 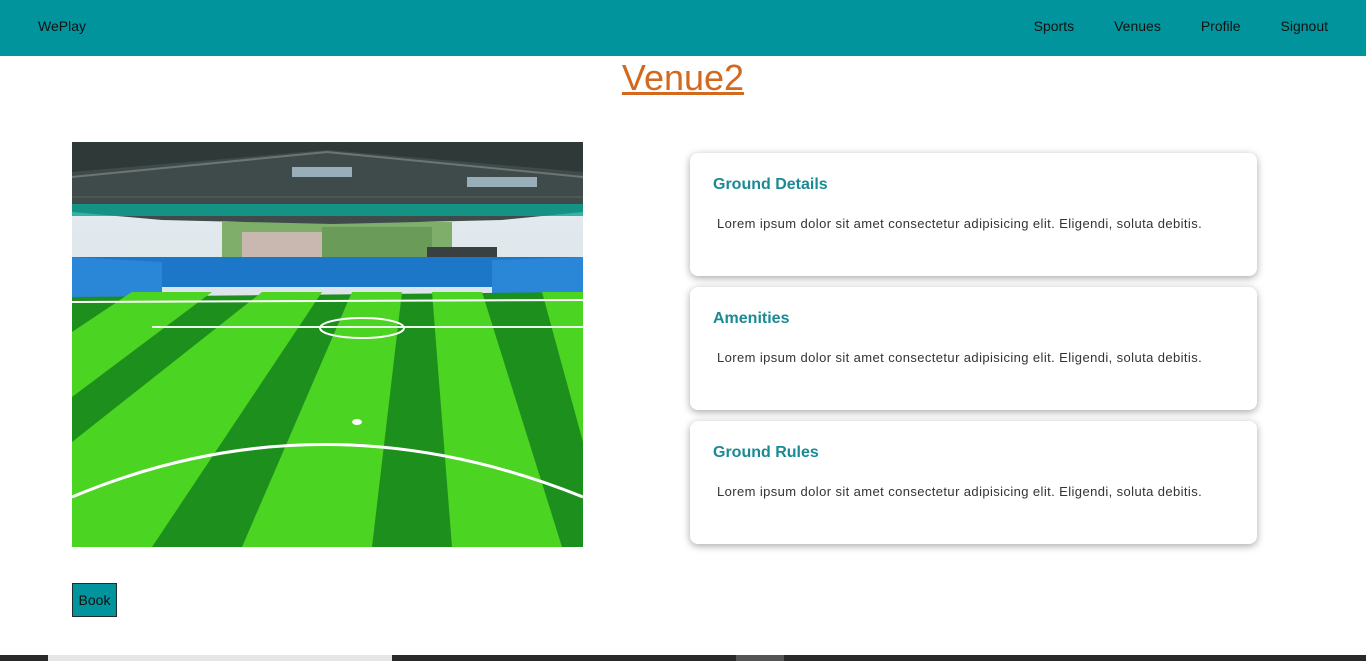 I want to click on bottom-bar, so click(x=683, y=658).